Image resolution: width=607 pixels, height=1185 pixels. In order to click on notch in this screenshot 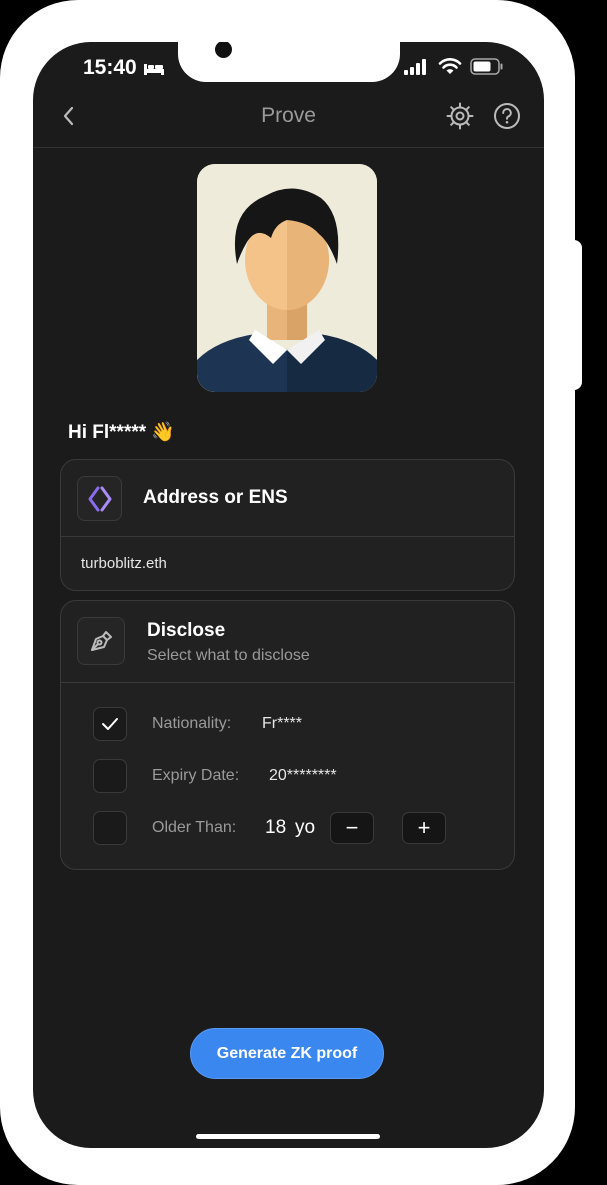, I will do `click(289, 62)`.